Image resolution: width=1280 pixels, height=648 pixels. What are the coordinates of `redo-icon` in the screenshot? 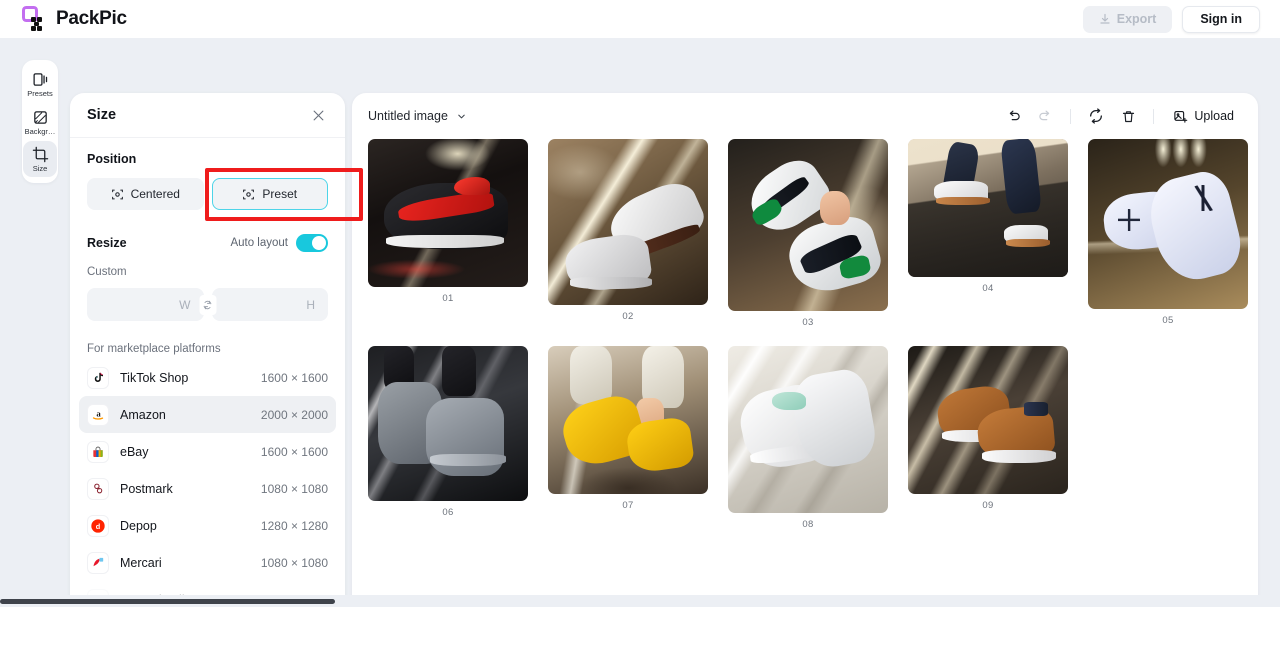 It's located at (1044, 115).